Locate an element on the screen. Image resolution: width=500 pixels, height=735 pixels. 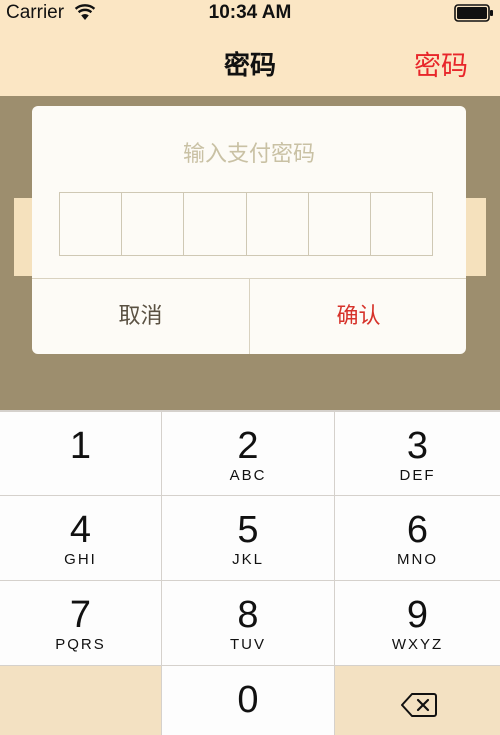
cancel-button: 取消 is located at coordinates (140, 316).